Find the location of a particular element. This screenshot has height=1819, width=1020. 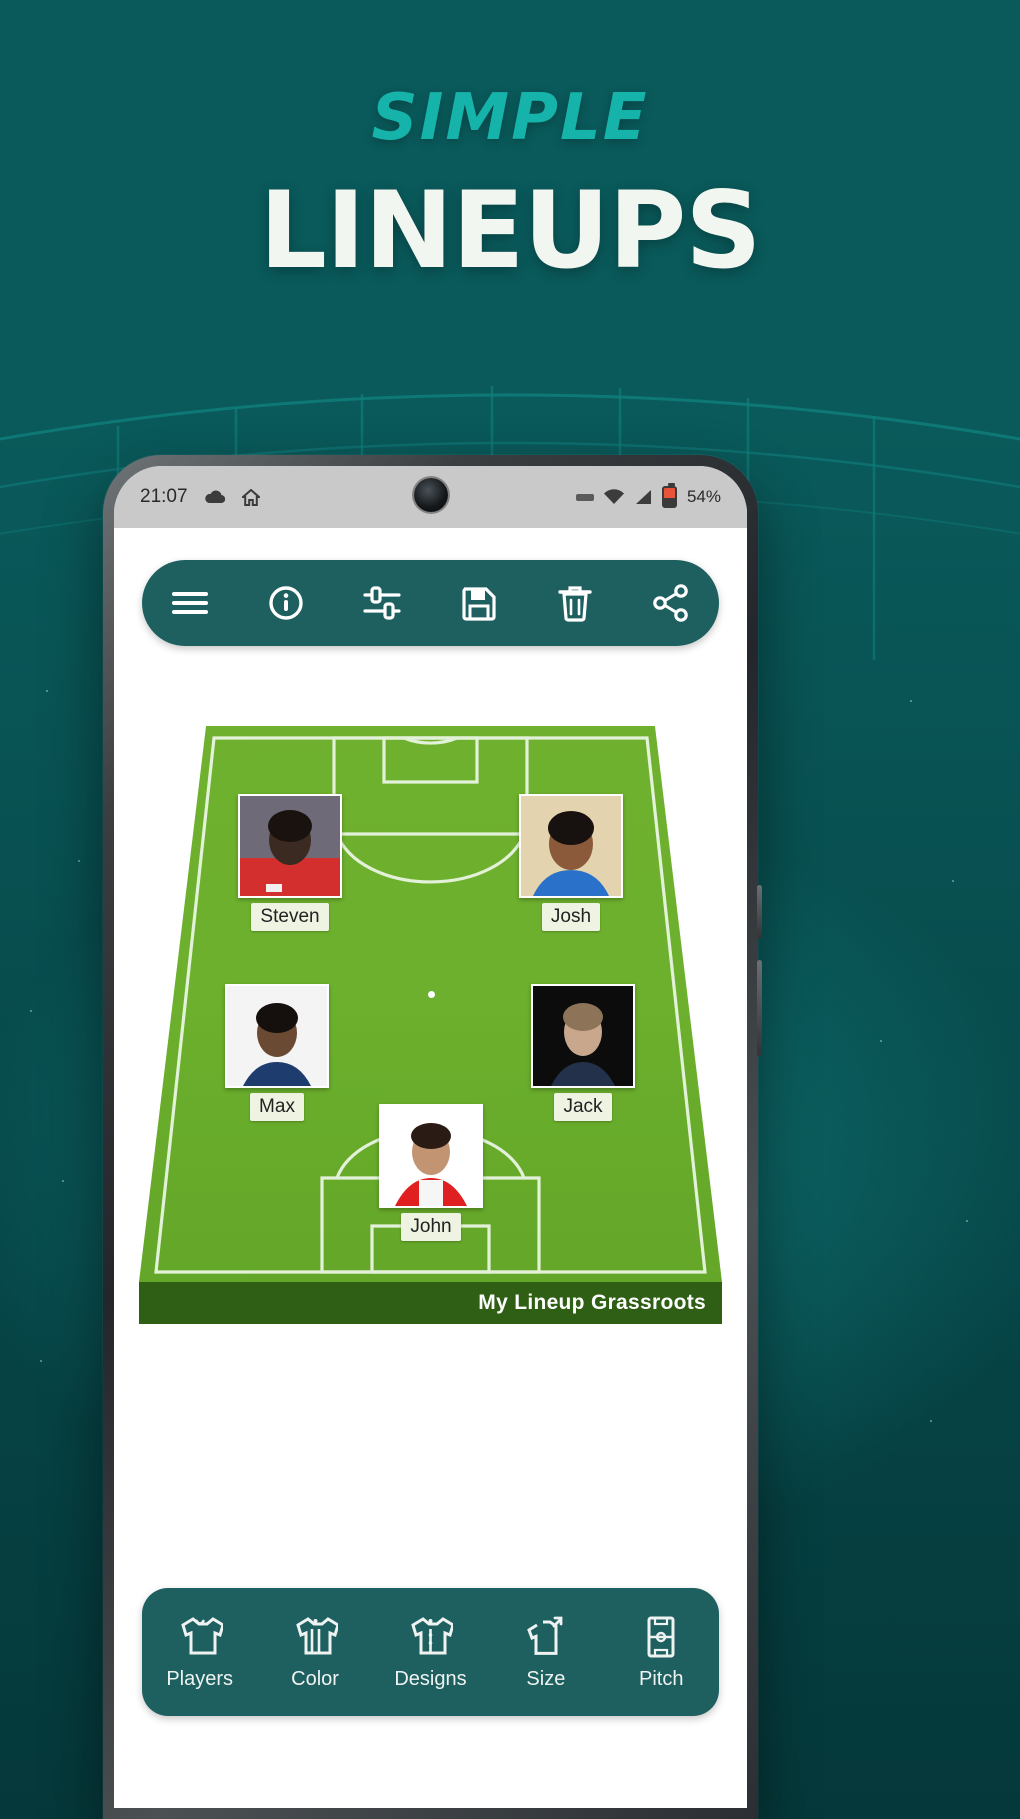

status-bar: 21:07 54% is located at coordinates (430, 497).